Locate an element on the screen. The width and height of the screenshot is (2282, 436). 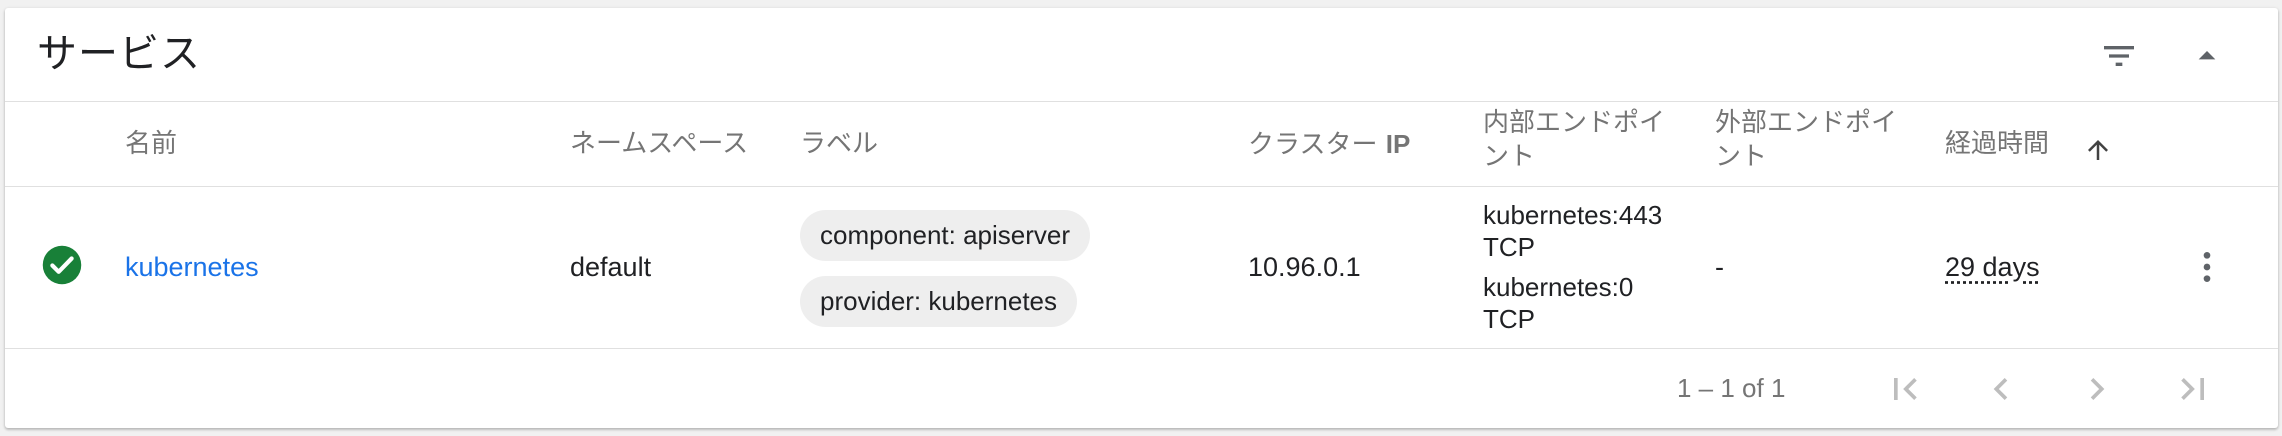
endpoint-host: kubernetes:443 is located at coordinates (1573, 215).